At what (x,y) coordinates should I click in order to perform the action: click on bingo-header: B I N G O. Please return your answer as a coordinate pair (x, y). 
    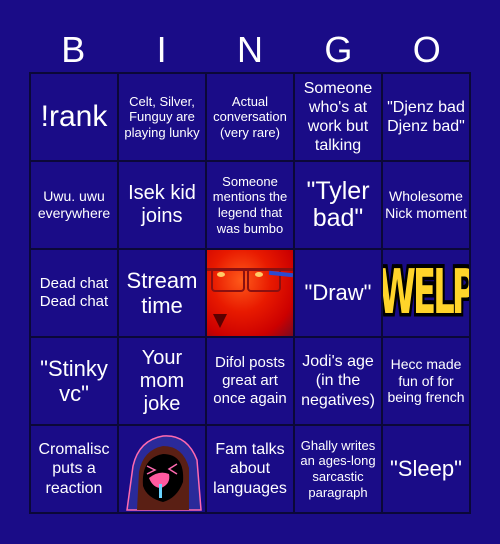
    Looking at the image, I should click on (250, 50).